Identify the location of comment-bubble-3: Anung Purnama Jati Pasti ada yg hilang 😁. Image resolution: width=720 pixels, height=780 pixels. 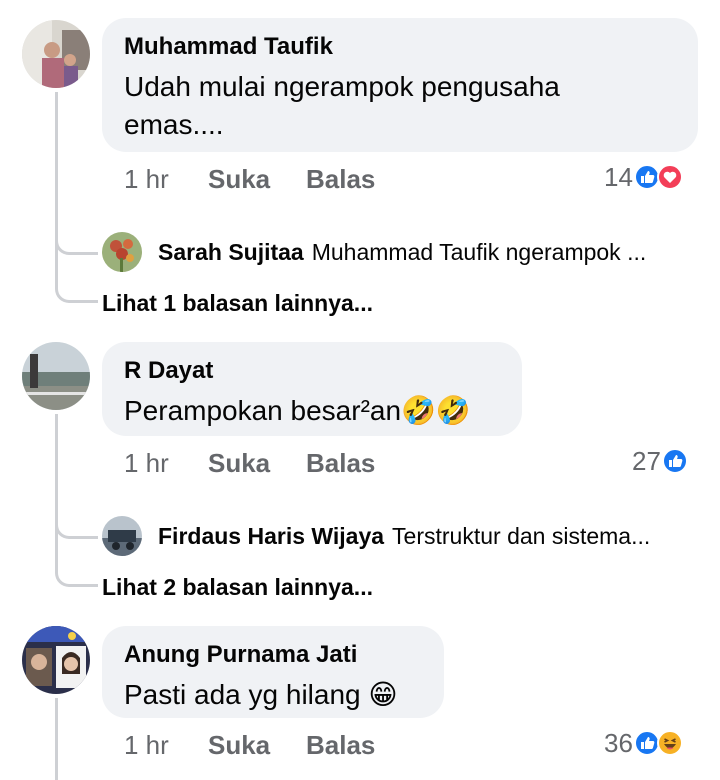
(273, 672).